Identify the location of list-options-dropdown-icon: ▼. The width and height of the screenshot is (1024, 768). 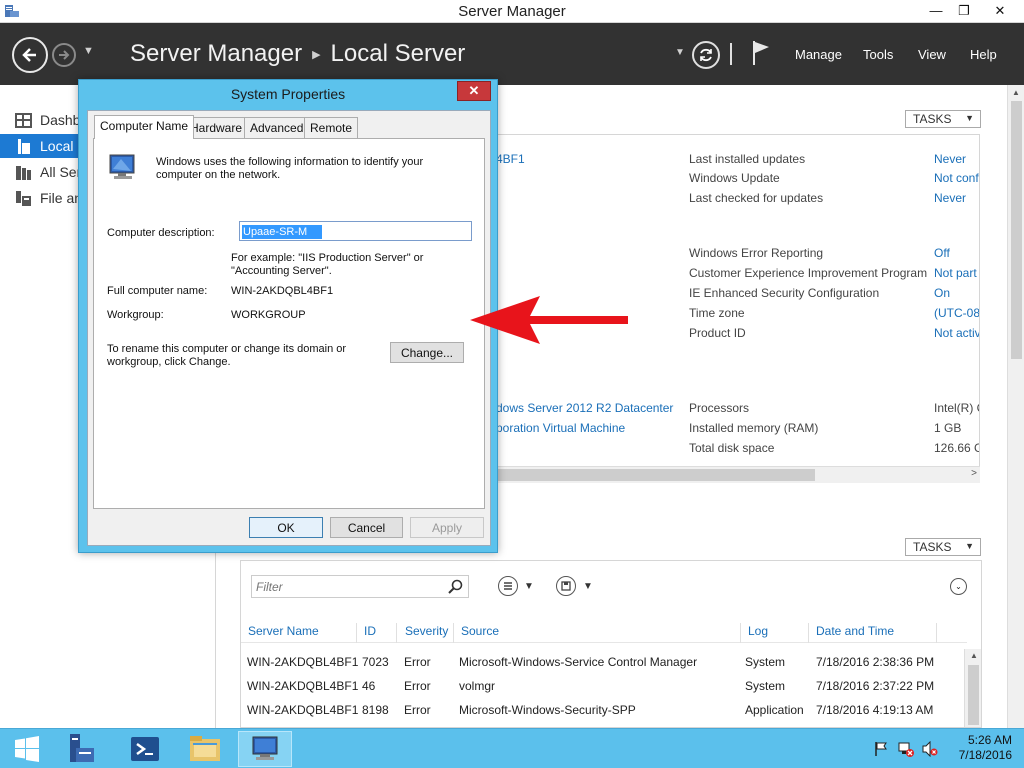
(529, 586).